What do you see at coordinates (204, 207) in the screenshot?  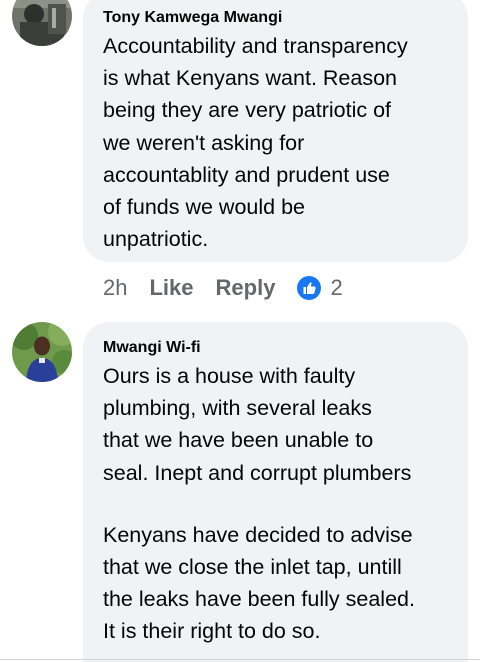 I see `comment-line: of funds we would be` at bounding box center [204, 207].